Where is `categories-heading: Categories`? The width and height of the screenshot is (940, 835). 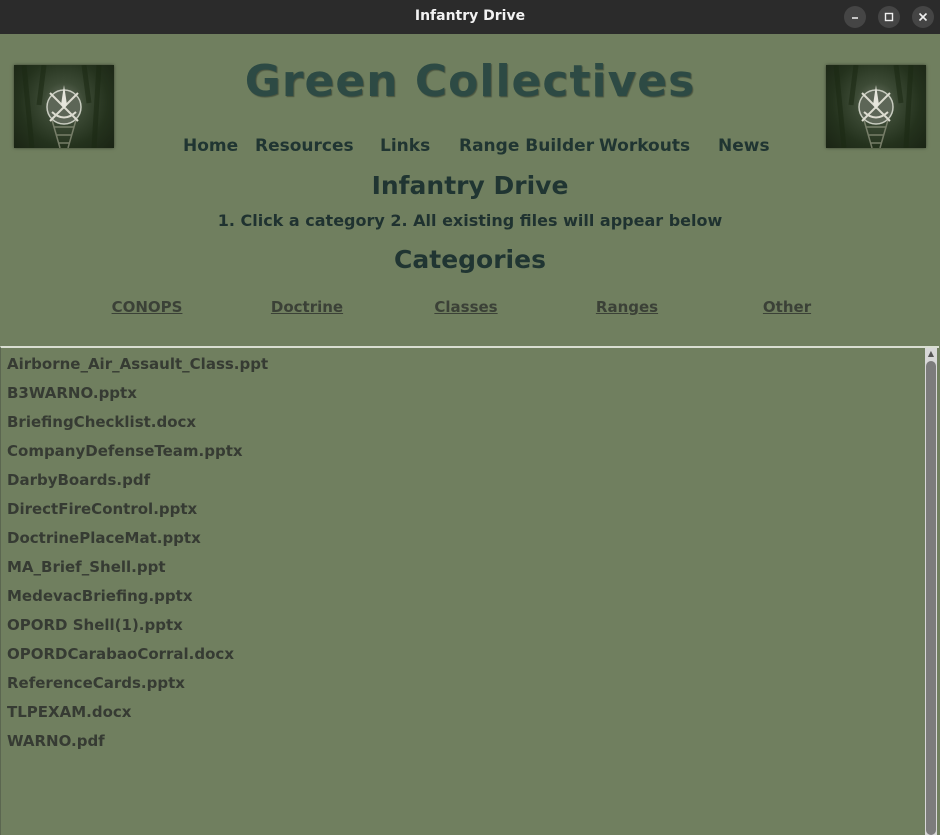
categories-heading: Categories is located at coordinates (470, 259).